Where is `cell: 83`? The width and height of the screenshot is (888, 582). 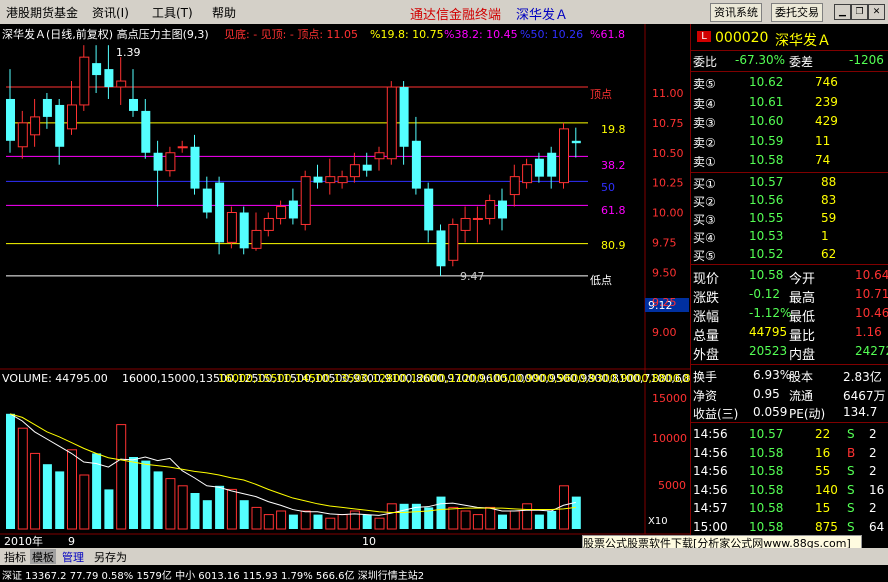 cell: 83 is located at coordinates (829, 200).